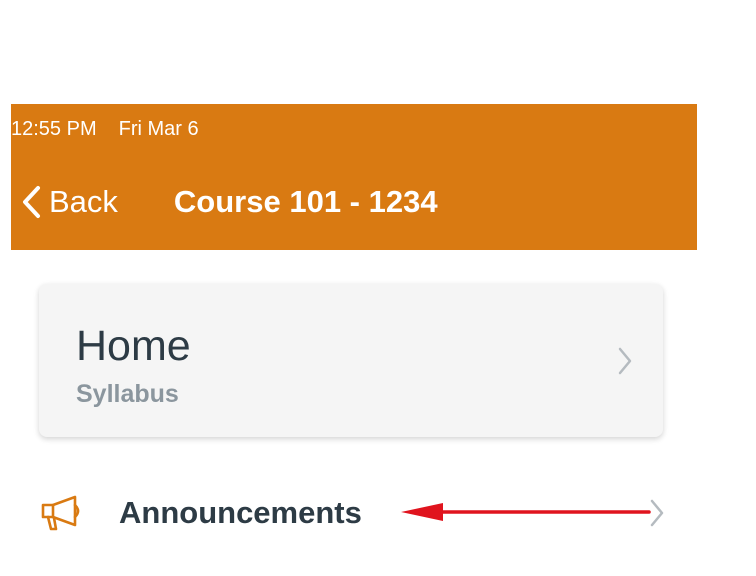  I want to click on announcements-label: Announcements, so click(240, 512).